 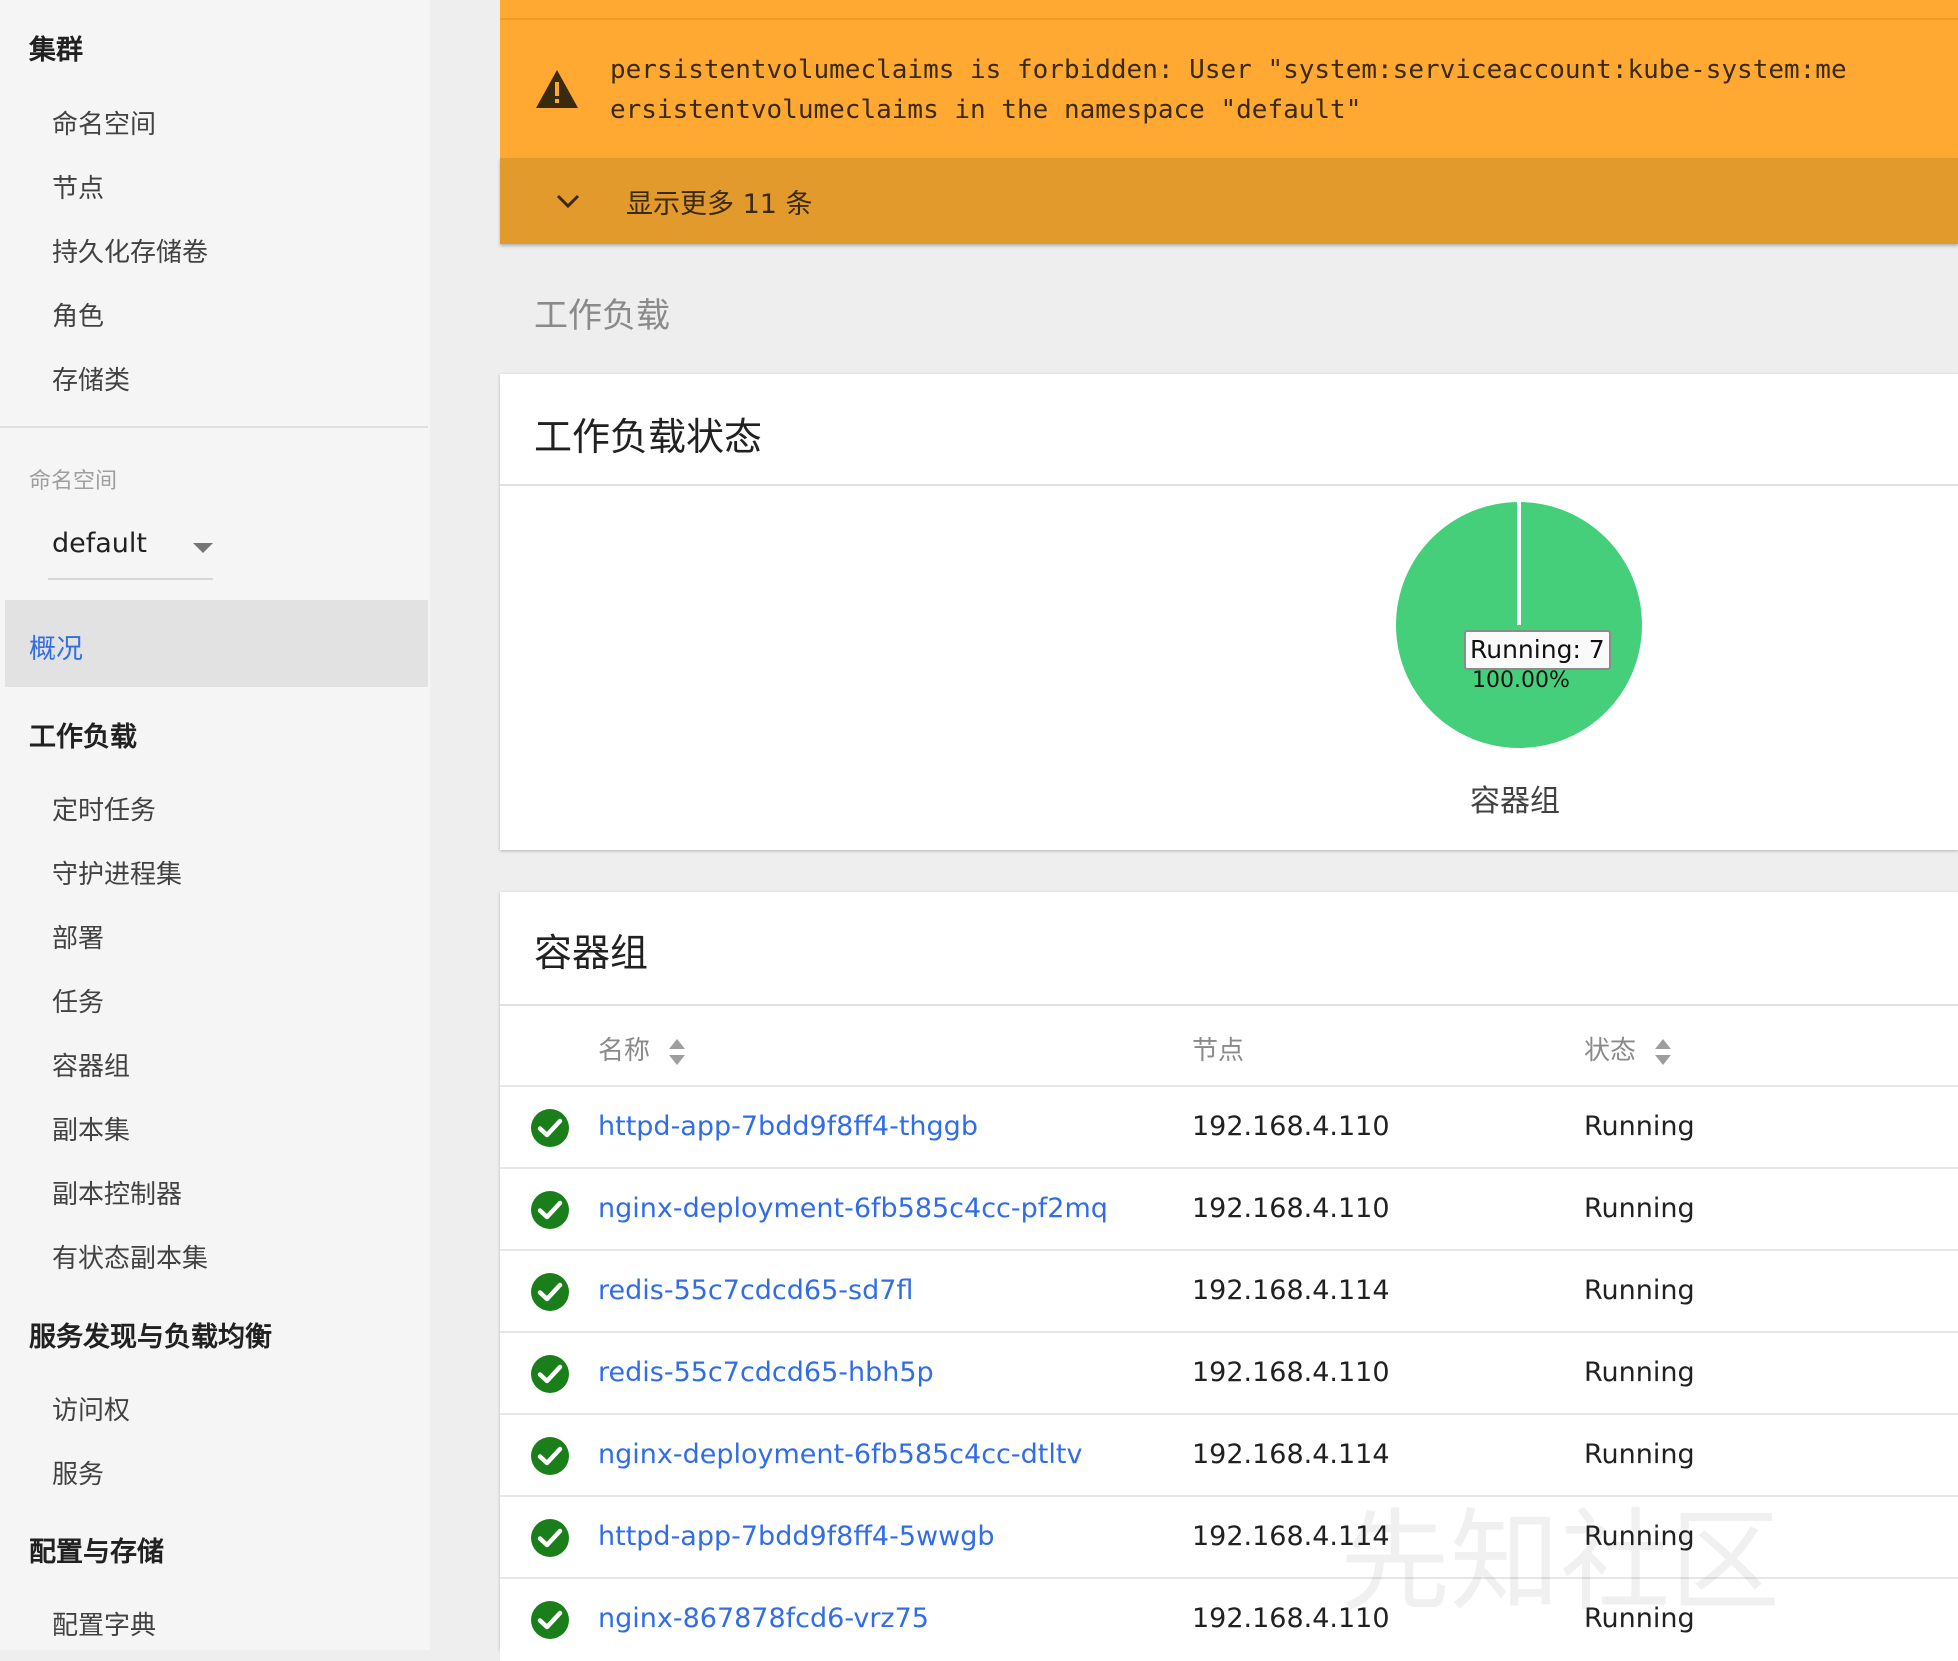 What do you see at coordinates (78, 314) in the screenshot?
I see `sidebar-item-roles: 角色` at bounding box center [78, 314].